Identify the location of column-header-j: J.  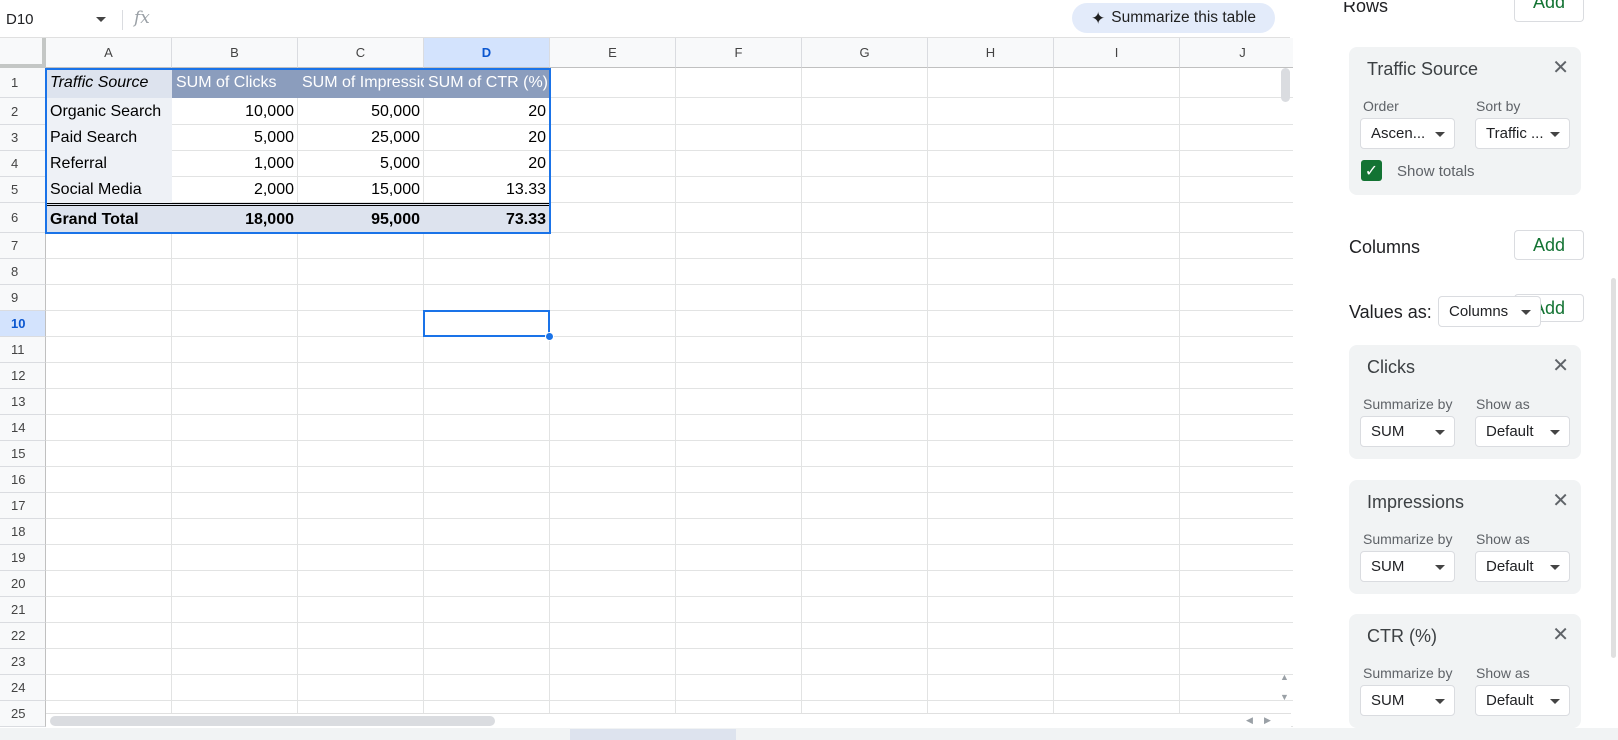
(1236, 53).